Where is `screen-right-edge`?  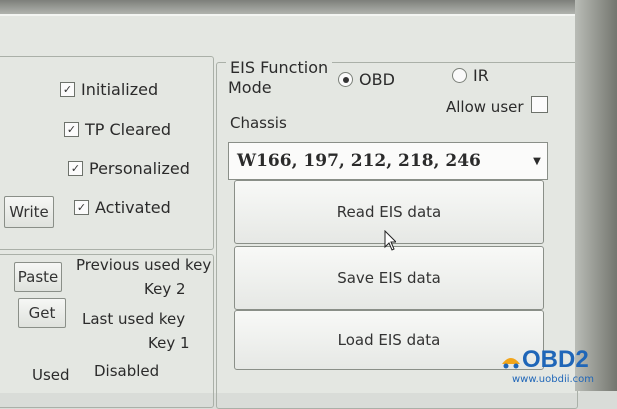
screen-right-edge is located at coordinates (596, 195).